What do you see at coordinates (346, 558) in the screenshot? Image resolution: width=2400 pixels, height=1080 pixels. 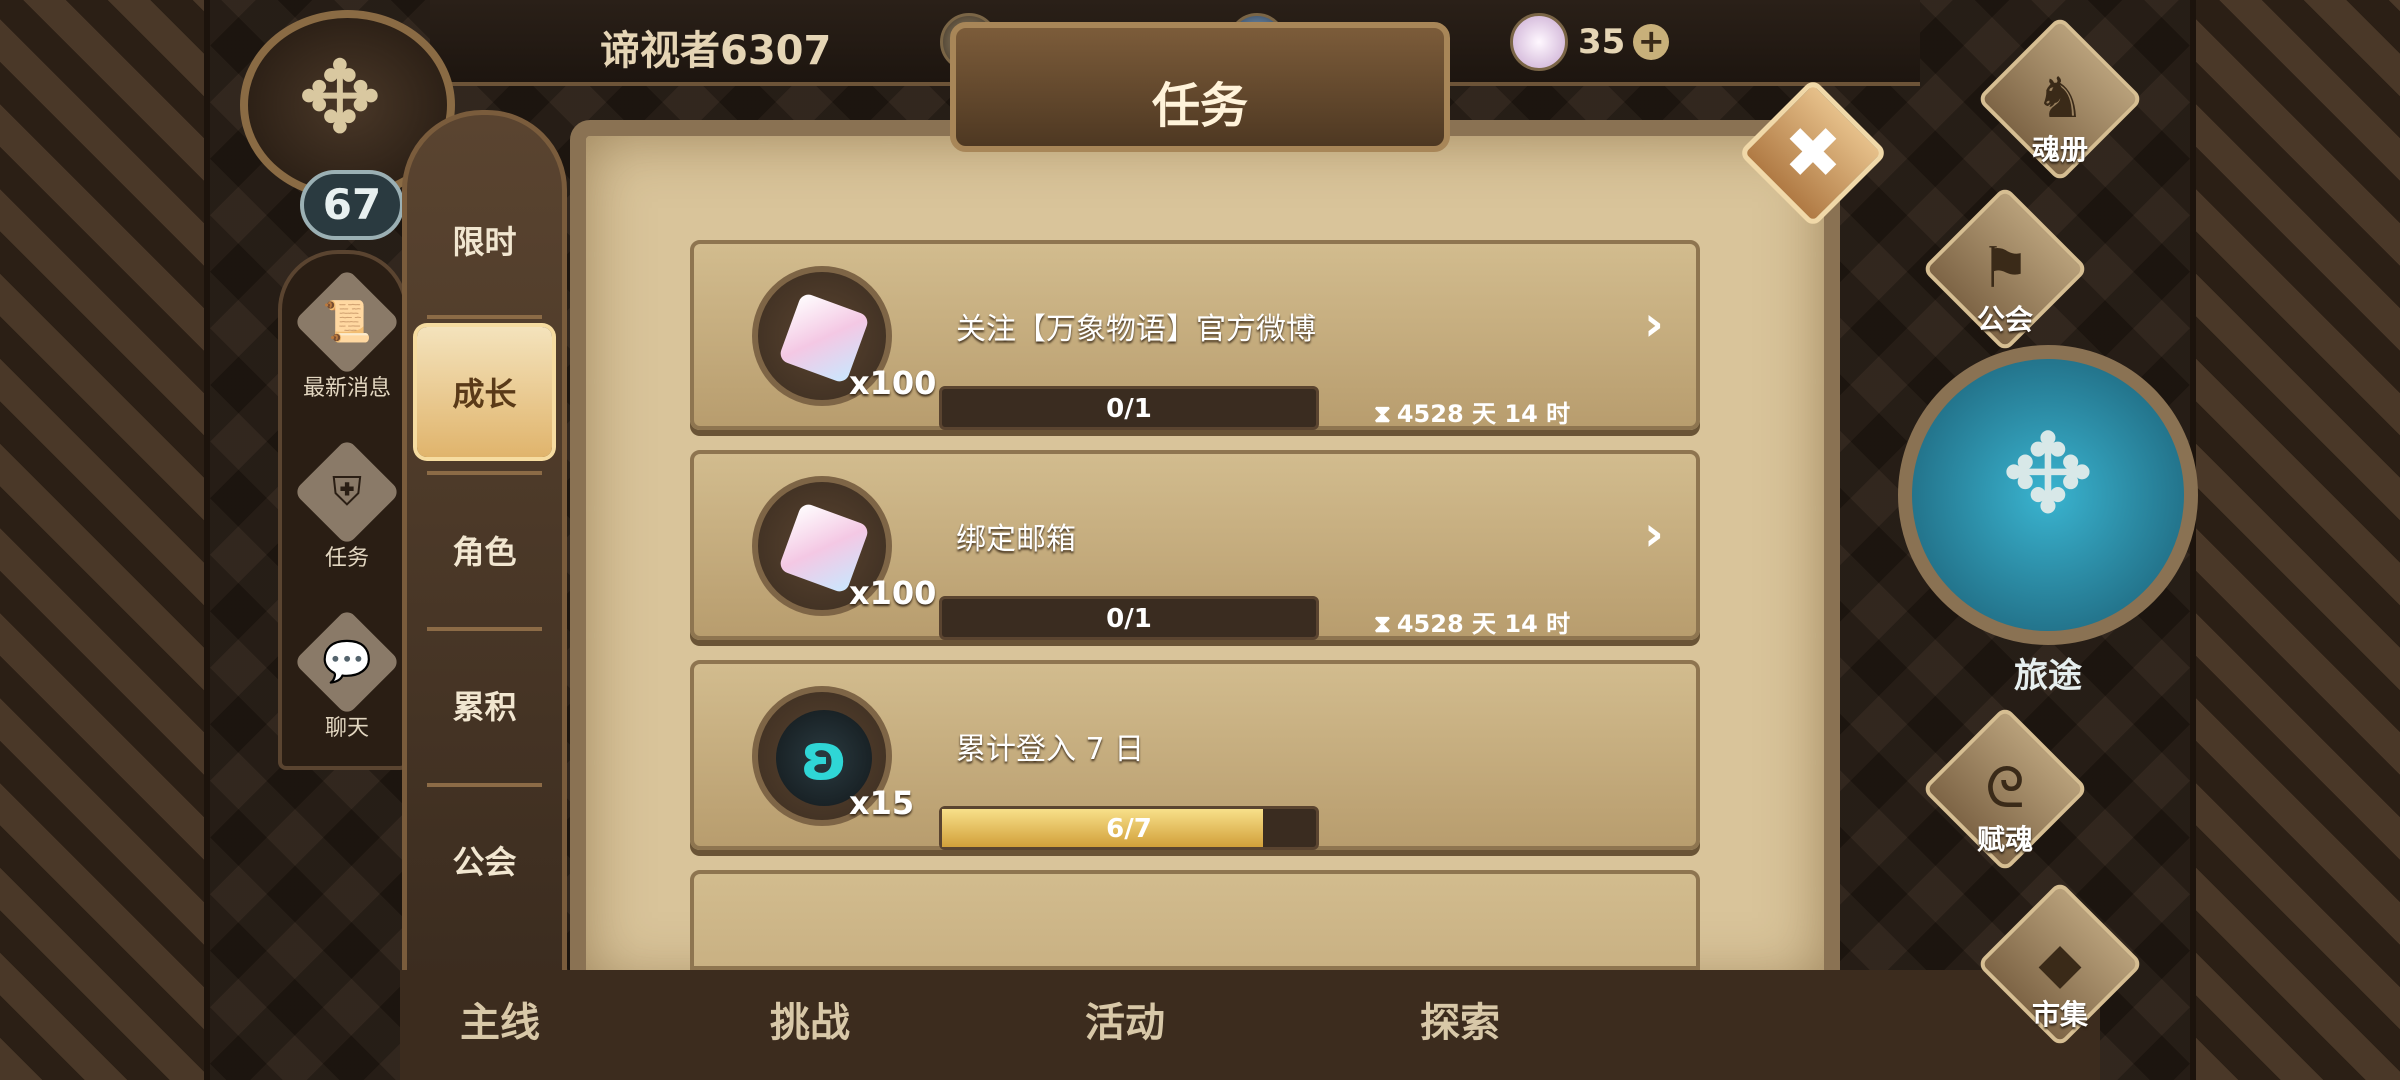 I see `shortcut-tasks-label: 任务` at bounding box center [346, 558].